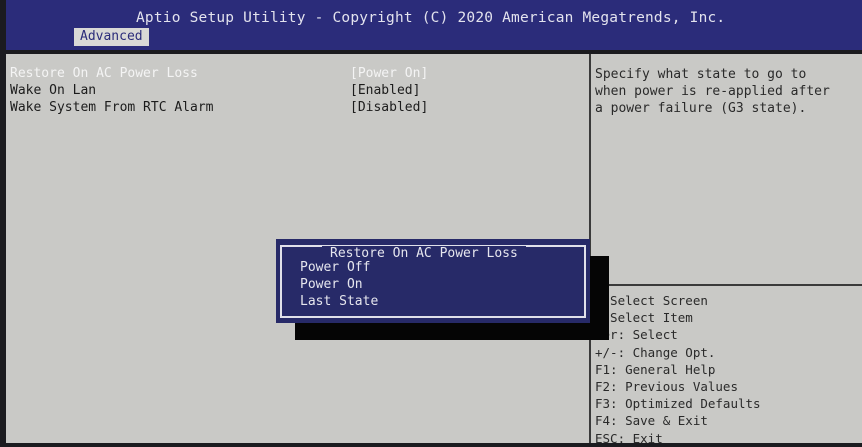 The image size is (862, 447). What do you see at coordinates (666, 387) in the screenshot?
I see `key-hint: F2: Previous Values` at bounding box center [666, 387].